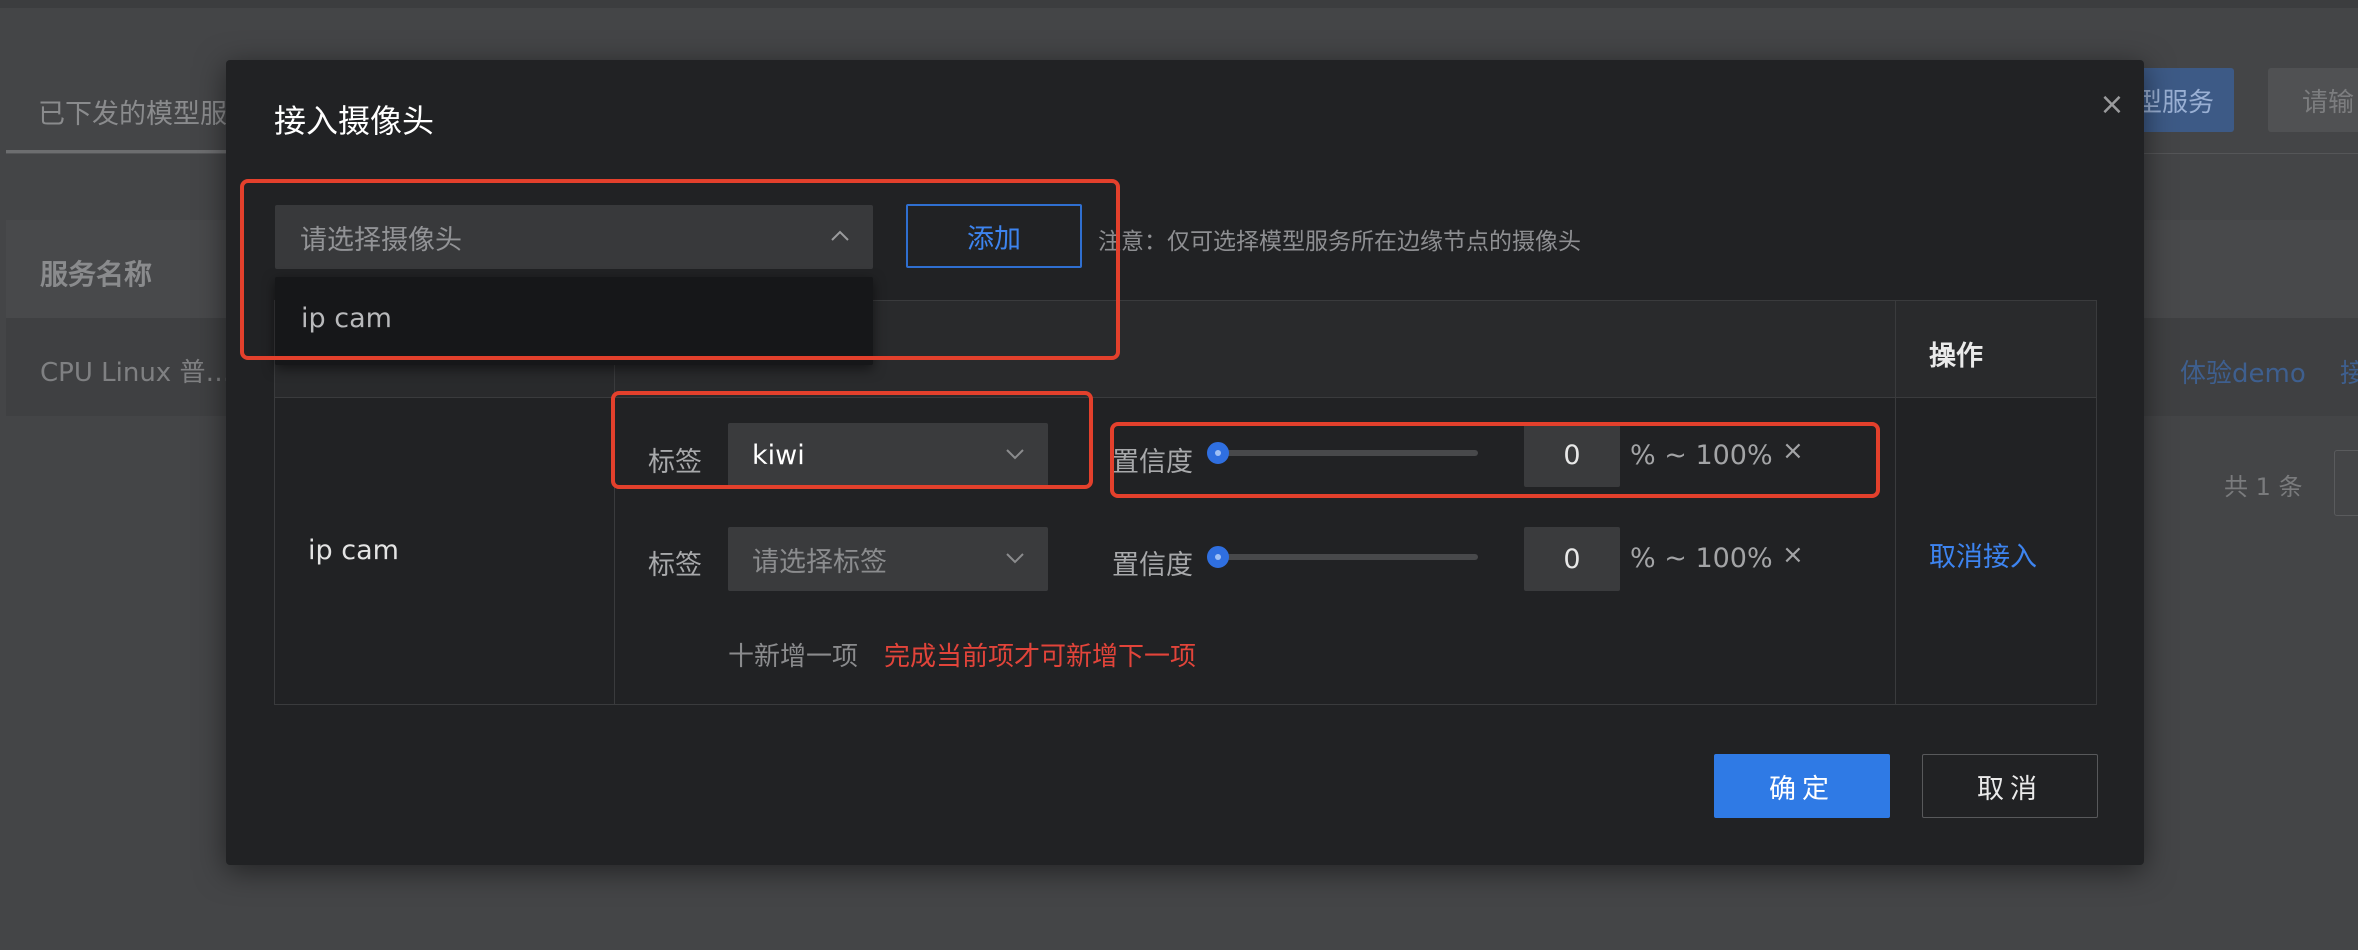  I want to click on search-input: 请输, so click(2313, 100).